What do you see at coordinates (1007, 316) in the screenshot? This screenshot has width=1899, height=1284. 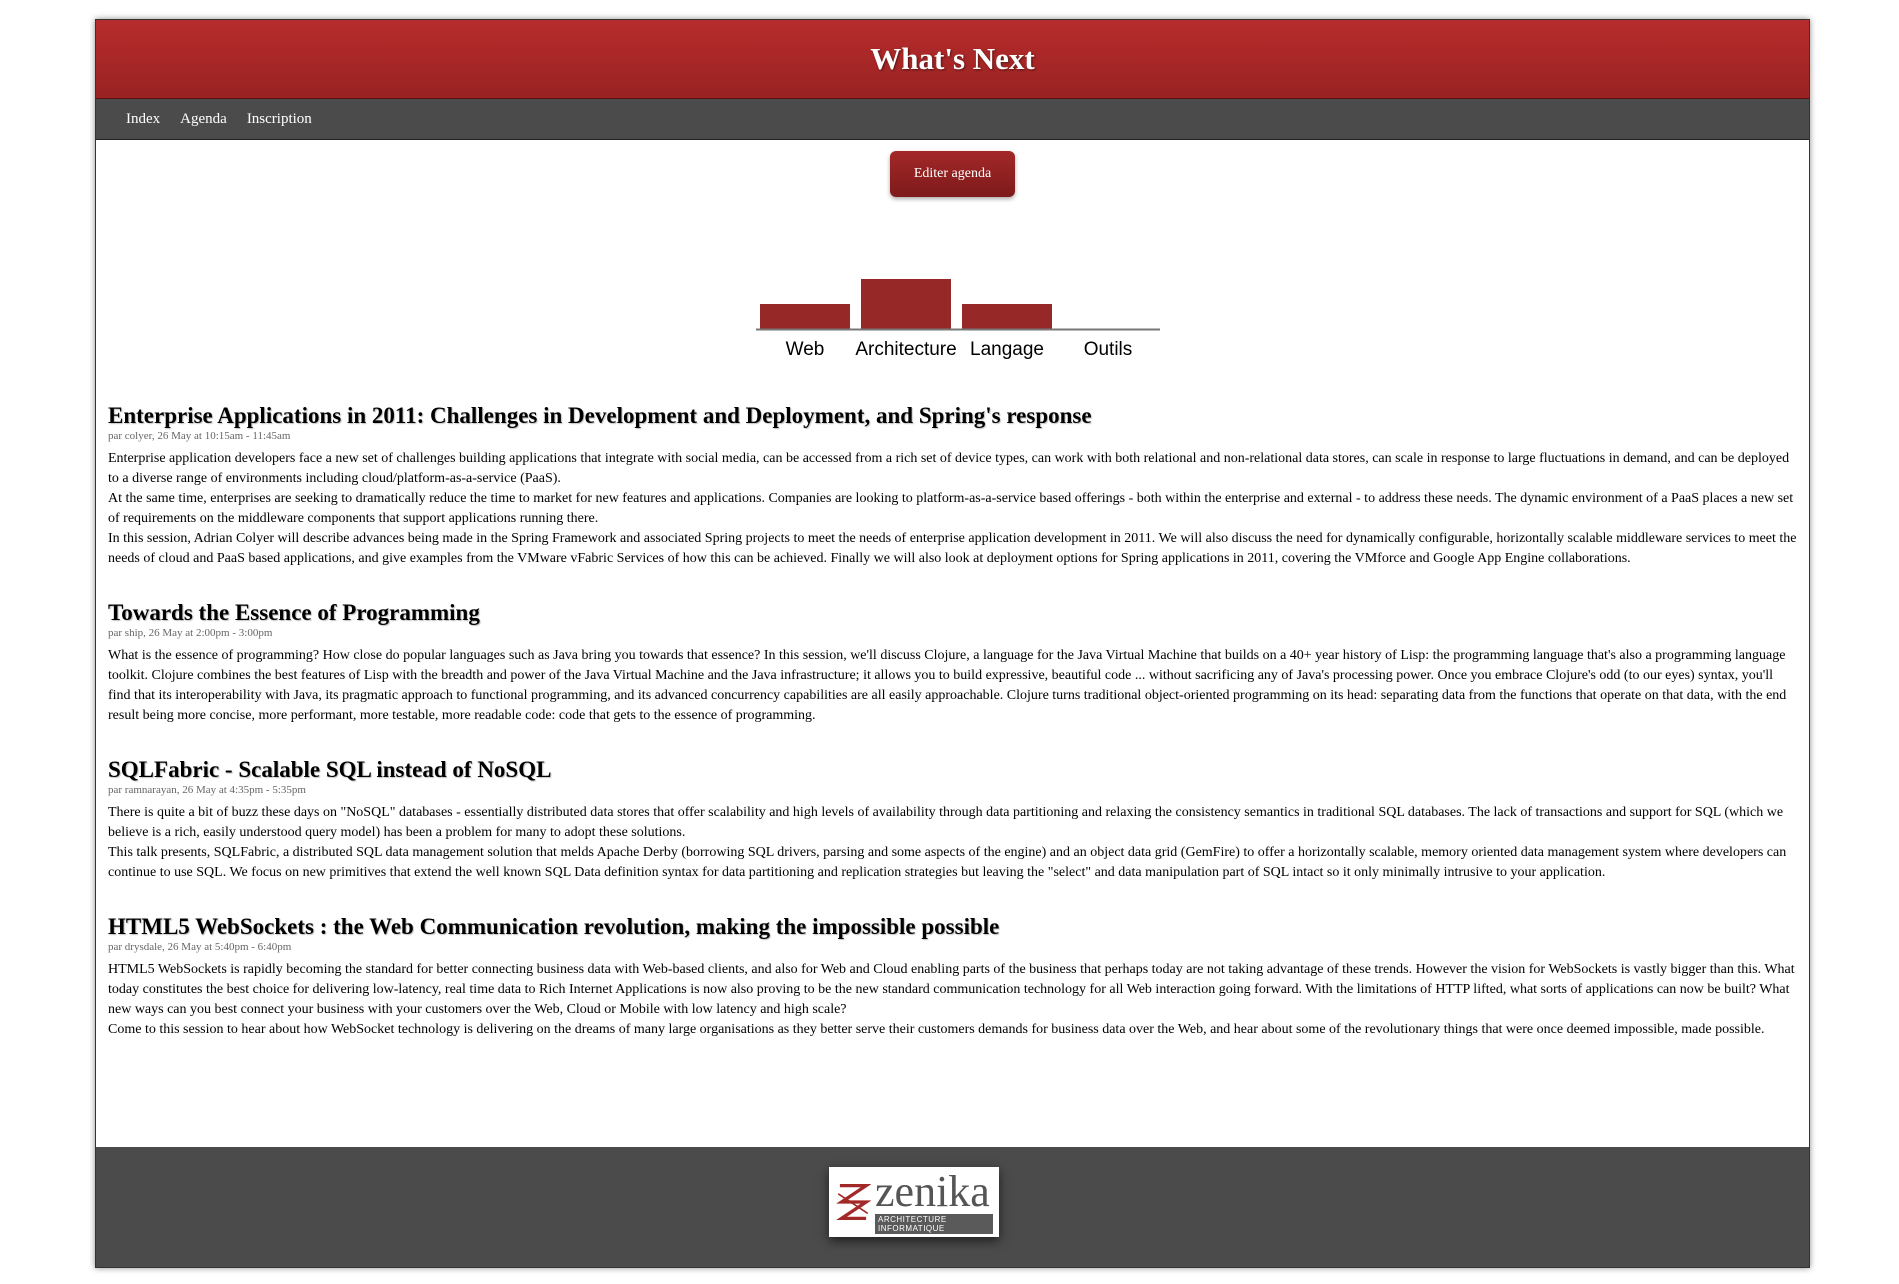 I see `chart-bar-langage` at bounding box center [1007, 316].